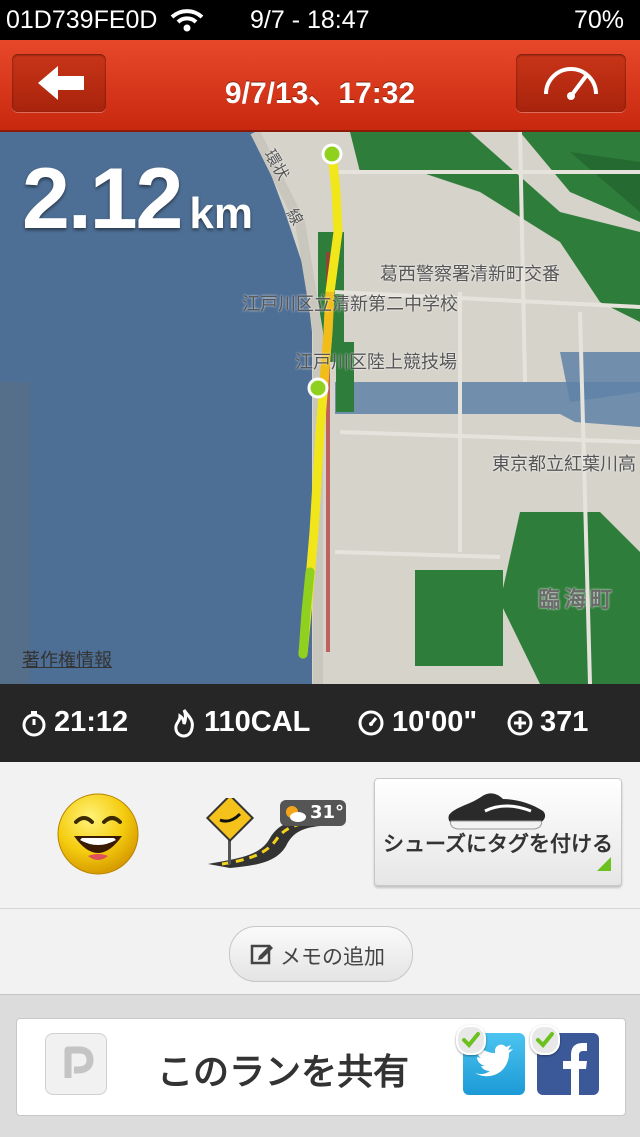 The height and width of the screenshot is (1137, 640). What do you see at coordinates (520, 722) in the screenshot?
I see `nikefuel-icon` at bounding box center [520, 722].